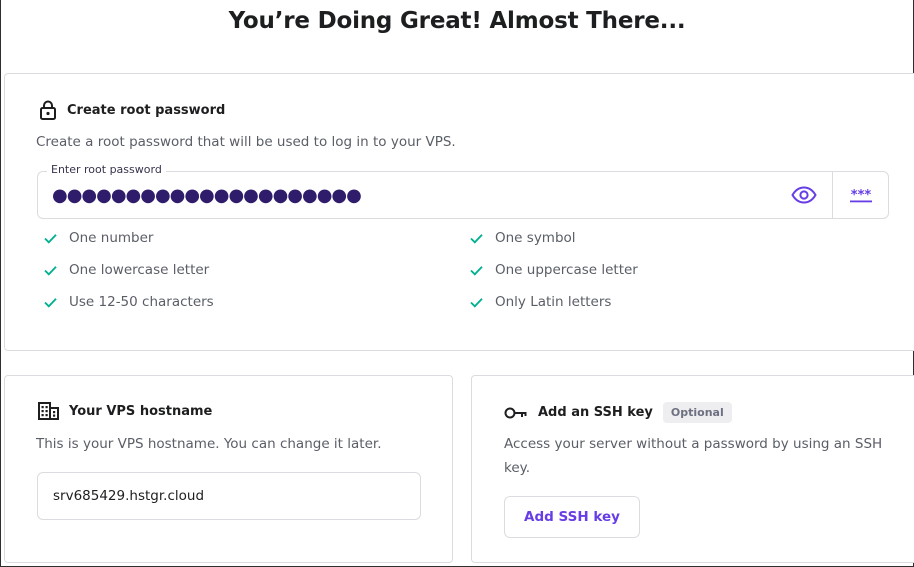 The height and width of the screenshot is (567, 914). What do you see at coordinates (111, 238) in the screenshot?
I see `requirement-label: One number` at bounding box center [111, 238].